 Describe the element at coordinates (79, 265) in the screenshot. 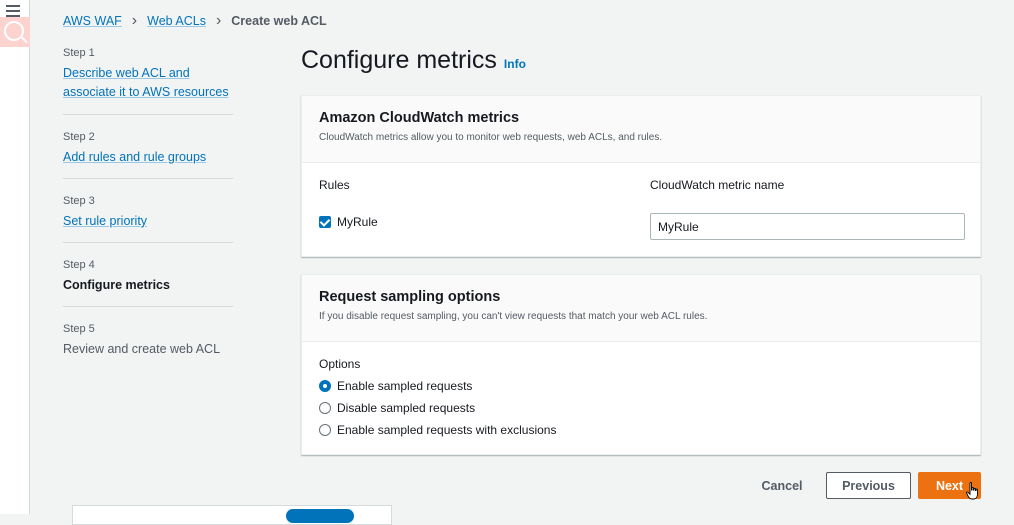

I see `step-label: Step 4` at that location.